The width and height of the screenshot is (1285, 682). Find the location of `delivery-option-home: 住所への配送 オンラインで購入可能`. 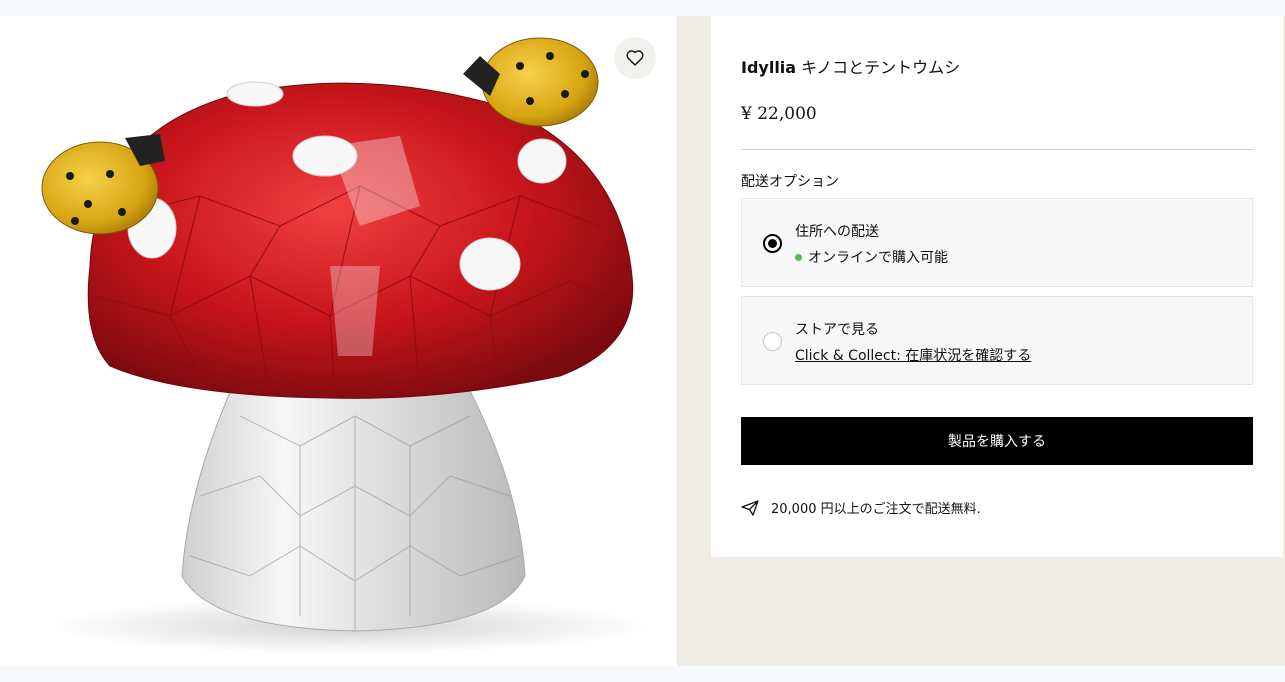

delivery-option-home: 住所への配送 オンラインで購入可能 is located at coordinates (997, 242).